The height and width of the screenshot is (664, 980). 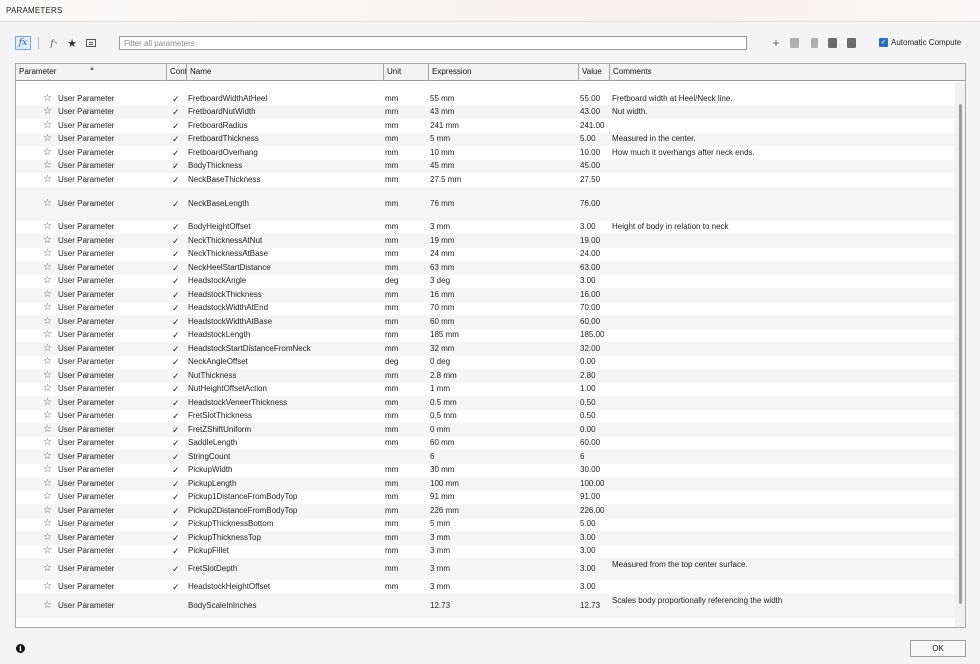 What do you see at coordinates (23, 43) in the screenshot?
I see `fx-filter-icon: fx` at bounding box center [23, 43].